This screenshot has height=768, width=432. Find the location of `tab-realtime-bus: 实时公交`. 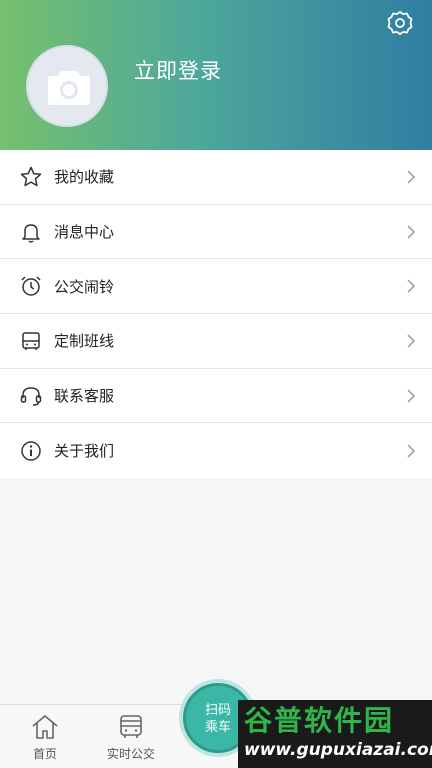

tab-realtime-bus: 实时公交 is located at coordinates (131, 736).